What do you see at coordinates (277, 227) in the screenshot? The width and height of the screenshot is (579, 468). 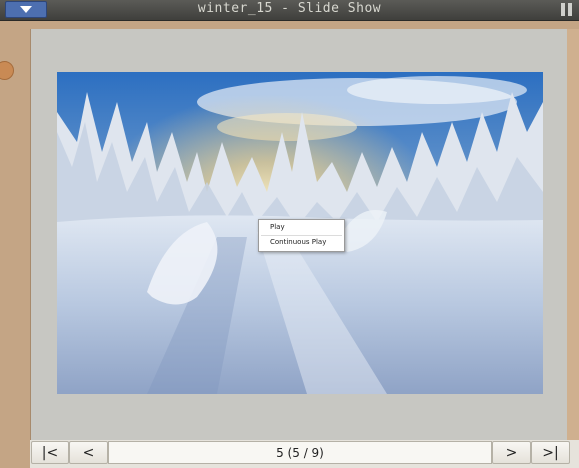 I see `menu-item-play: Play` at bounding box center [277, 227].